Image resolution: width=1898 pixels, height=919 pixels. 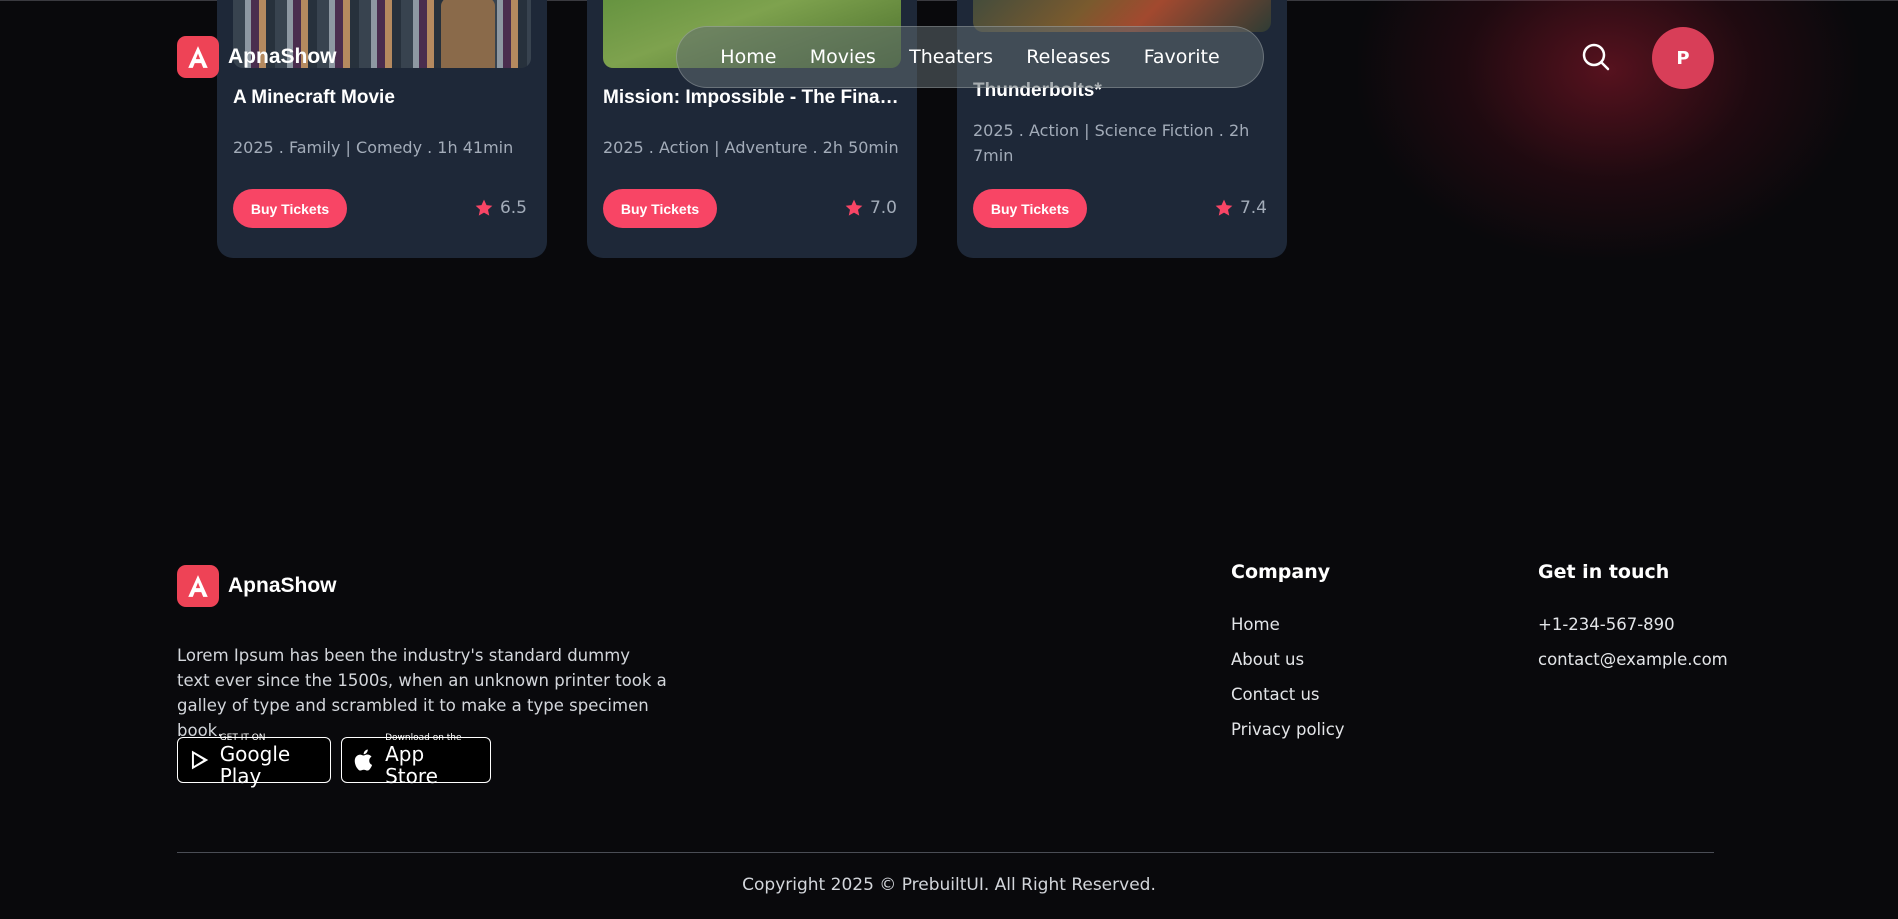 What do you see at coordinates (1596, 57) in the screenshot?
I see `search-icon` at bounding box center [1596, 57].